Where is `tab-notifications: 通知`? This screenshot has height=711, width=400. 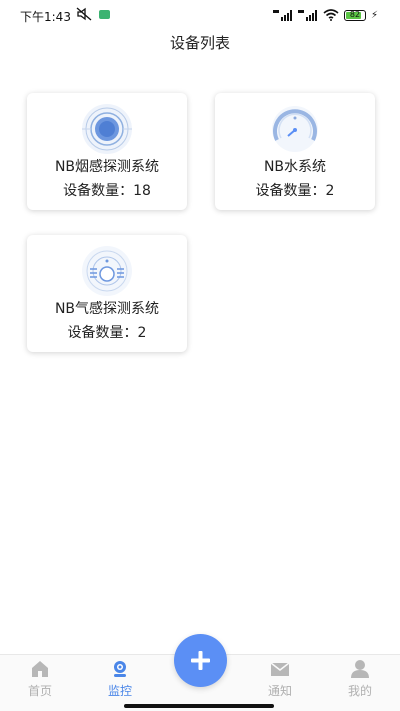
tab-notifications: 通知 is located at coordinates (280, 683).